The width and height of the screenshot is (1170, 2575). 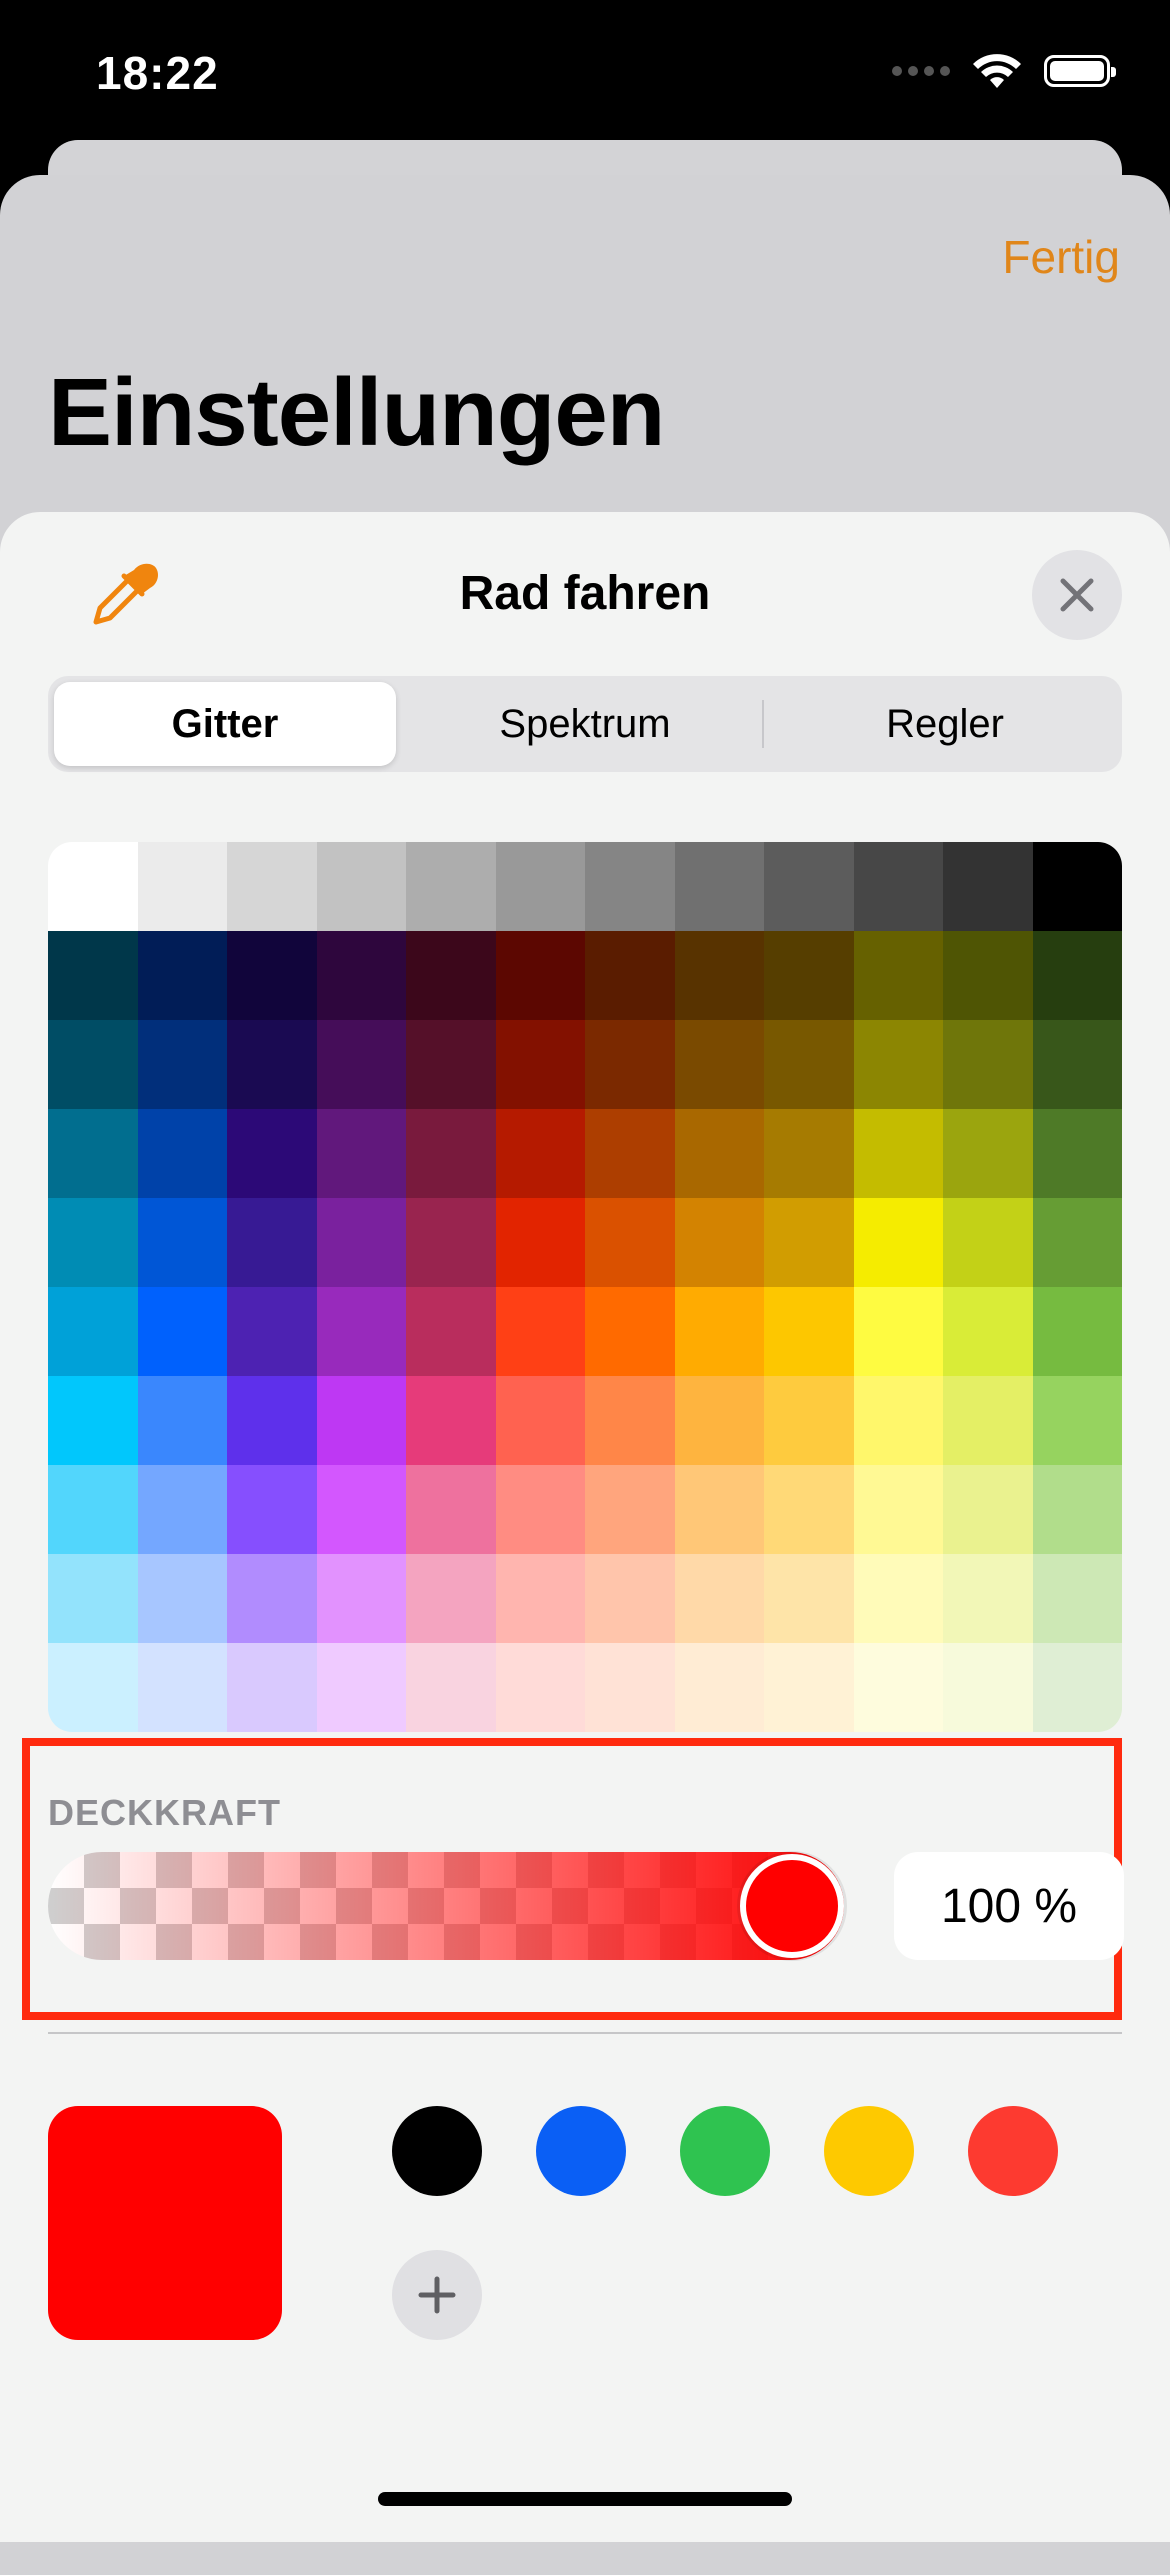 What do you see at coordinates (725, 2151) in the screenshot?
I see `preset-color-green` at bounding box center [725, 2151].